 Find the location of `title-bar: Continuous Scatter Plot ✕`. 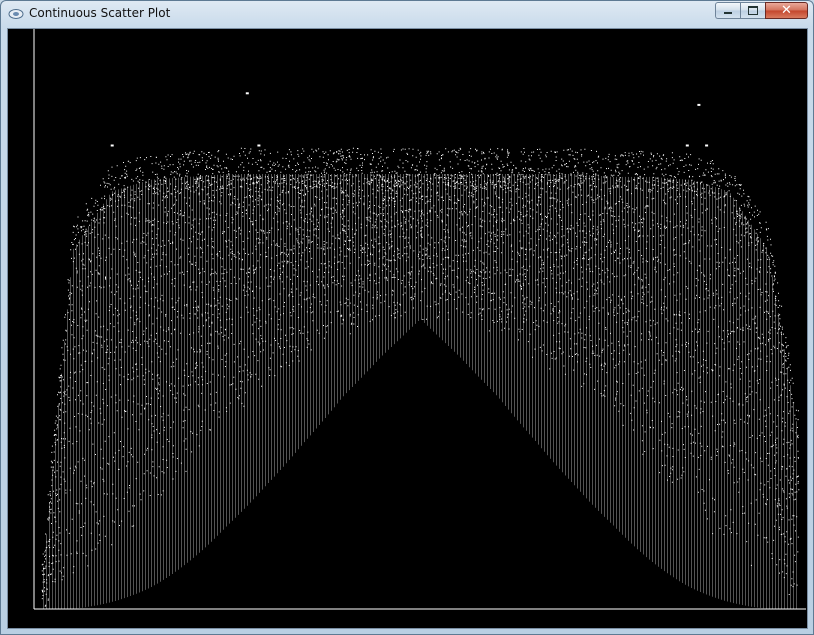

title-bar: Continuous Scatter Plot ✕ is located at coordinates (407, 14).